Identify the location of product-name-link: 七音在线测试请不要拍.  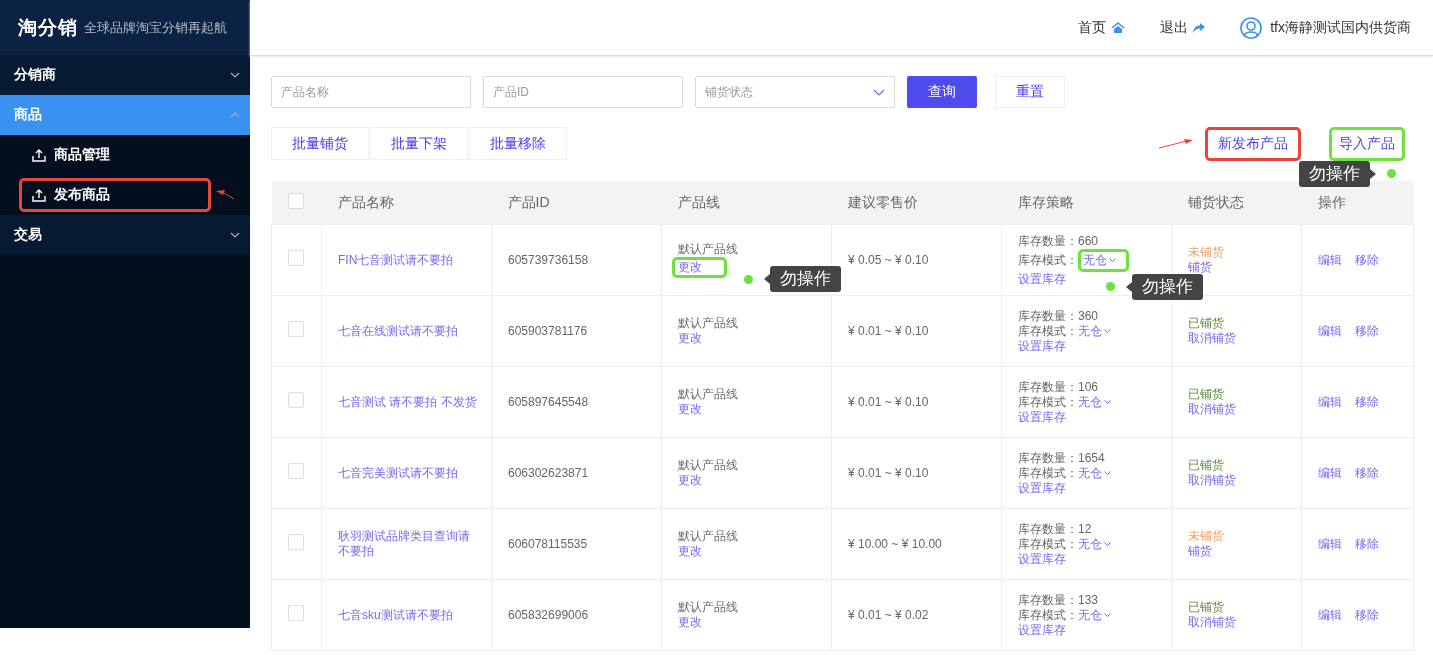
(404, 331).